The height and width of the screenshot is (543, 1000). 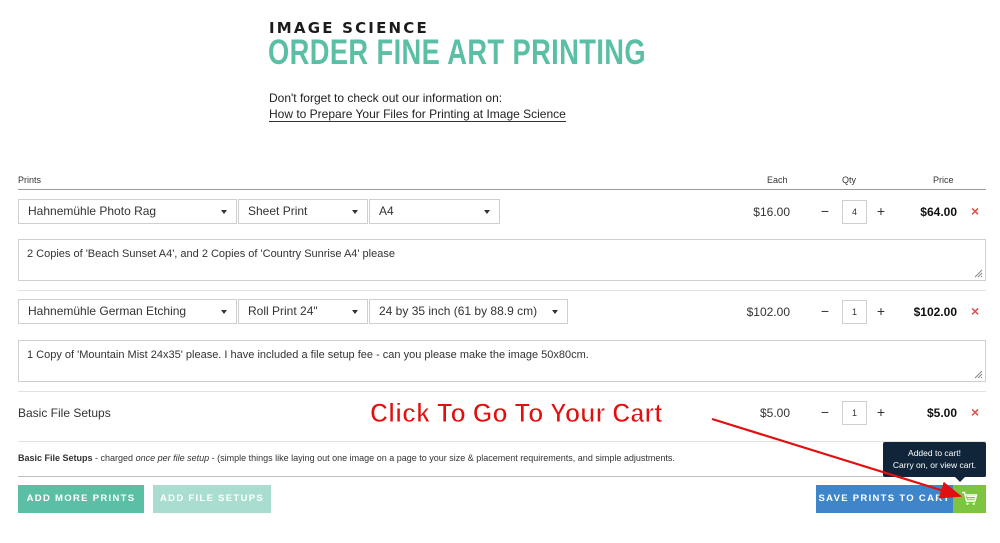 What do you see at coordinates (837, 458) in the screenshot?
I see `annotation-arrow-icon` at bounding box center [837, 458].